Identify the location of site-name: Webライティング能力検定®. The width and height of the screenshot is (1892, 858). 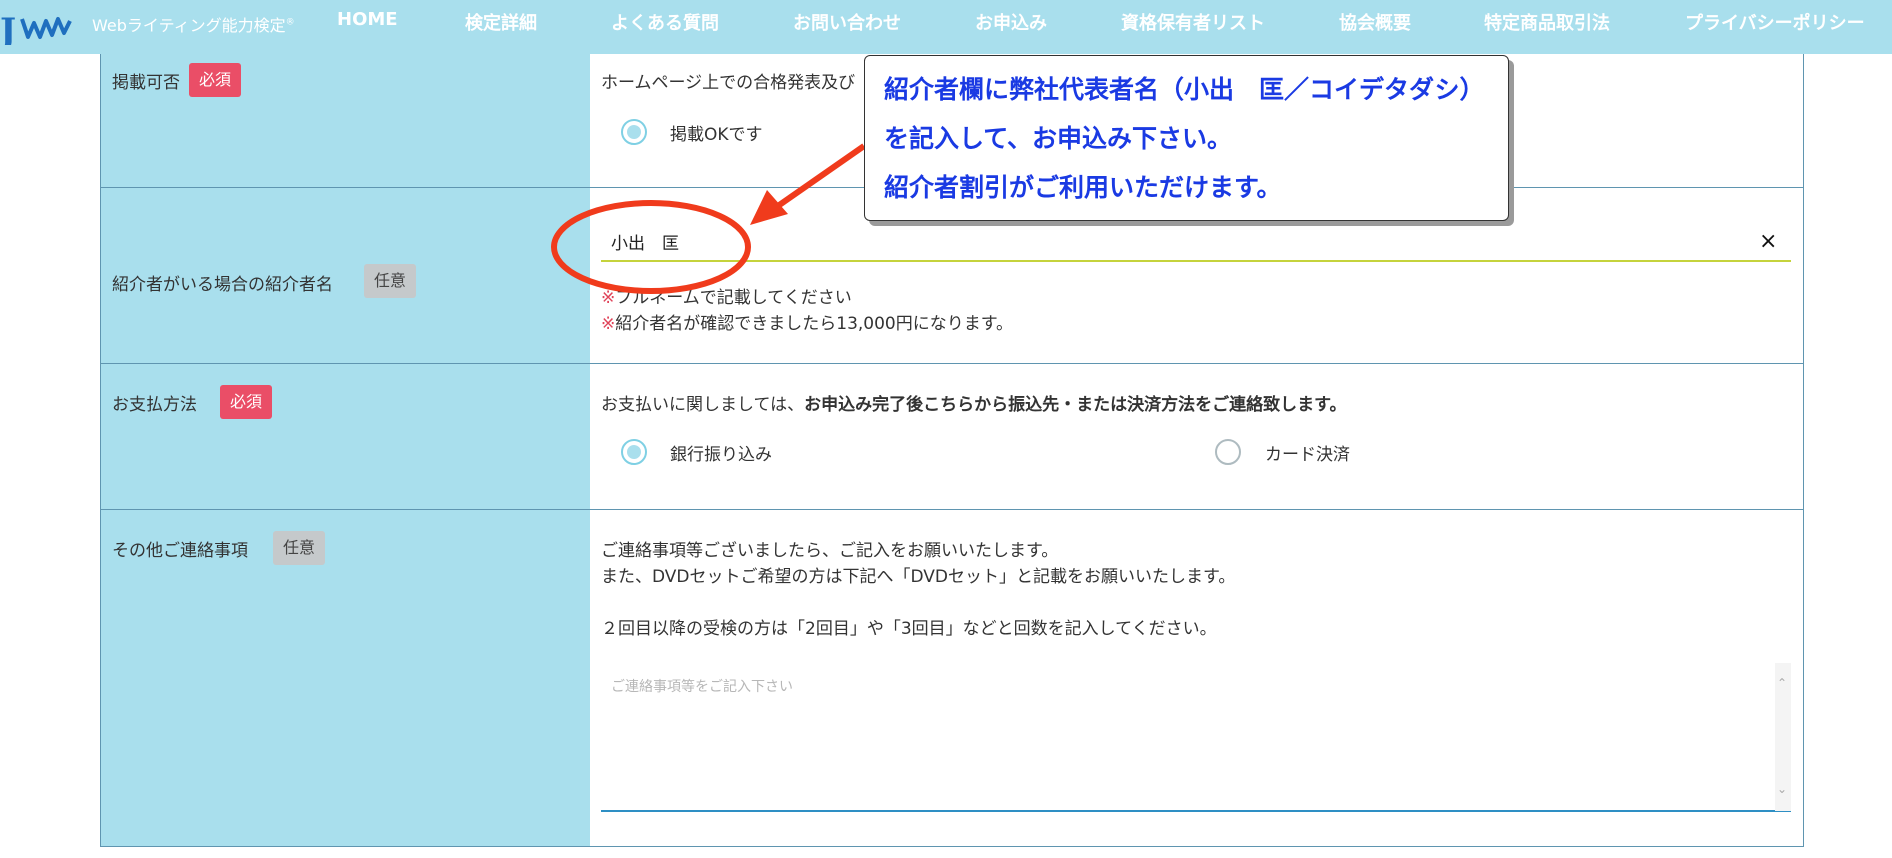
(193, 24).